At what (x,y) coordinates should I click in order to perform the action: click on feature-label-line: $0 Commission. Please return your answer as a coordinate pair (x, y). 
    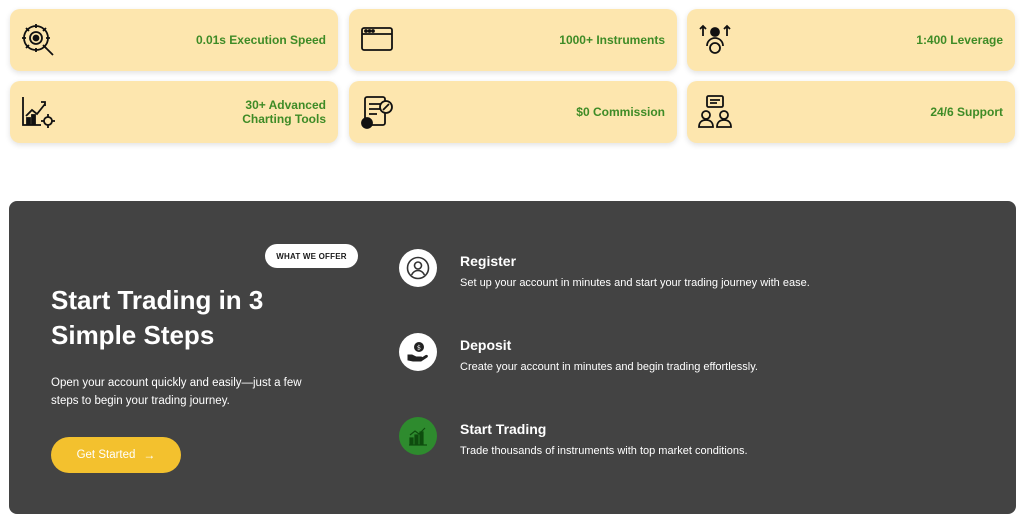
    Looking at the image, I should click on (620, 112).